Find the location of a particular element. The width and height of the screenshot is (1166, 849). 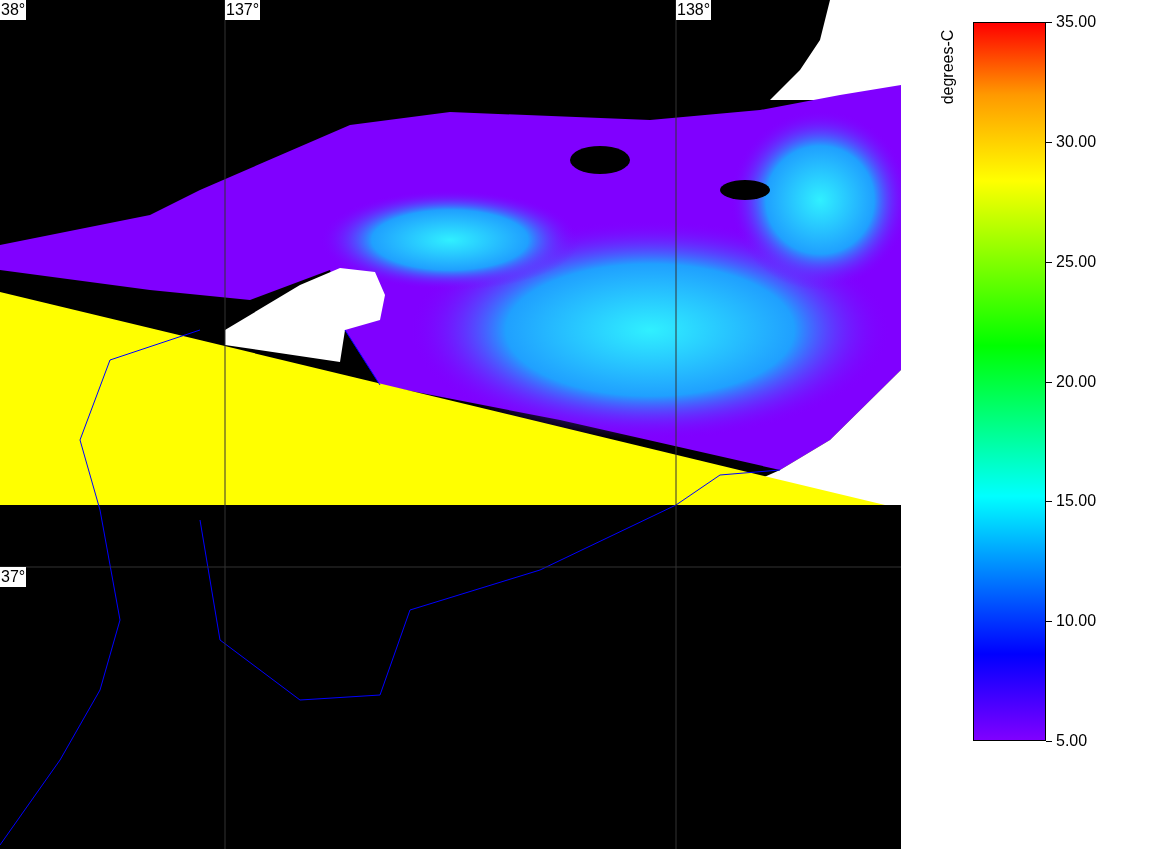

grid-label: 37° is located at coordinates (13, 577).